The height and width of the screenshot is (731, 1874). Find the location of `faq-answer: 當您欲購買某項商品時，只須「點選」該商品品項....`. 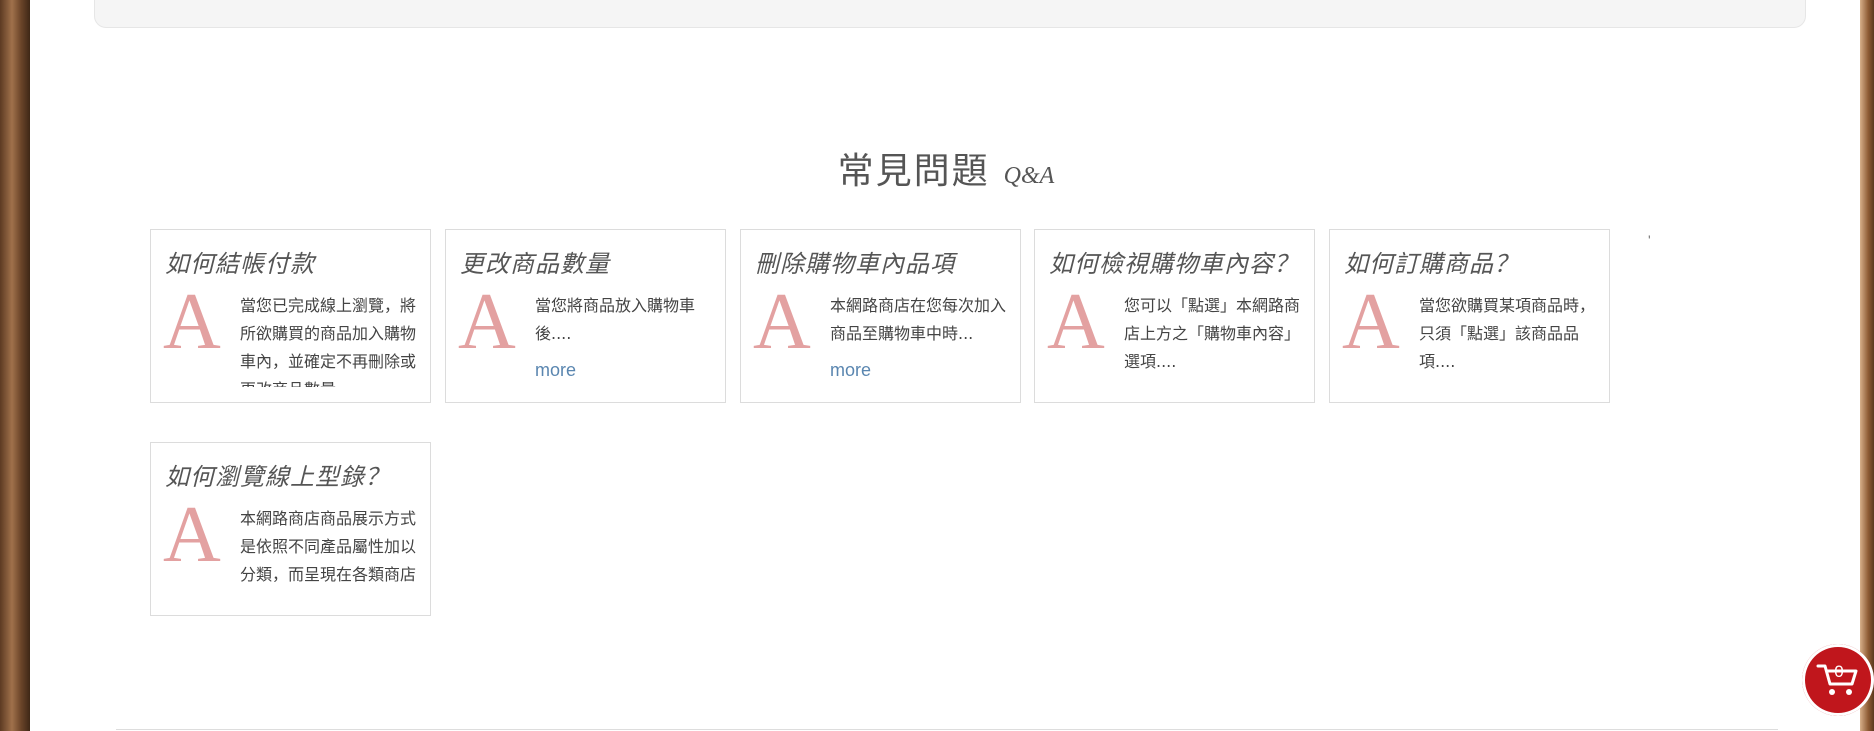

faq-answer: 當您欲購買某項商品時，只須「點選」該商品品項.... is located at coordinates (1507, 333).